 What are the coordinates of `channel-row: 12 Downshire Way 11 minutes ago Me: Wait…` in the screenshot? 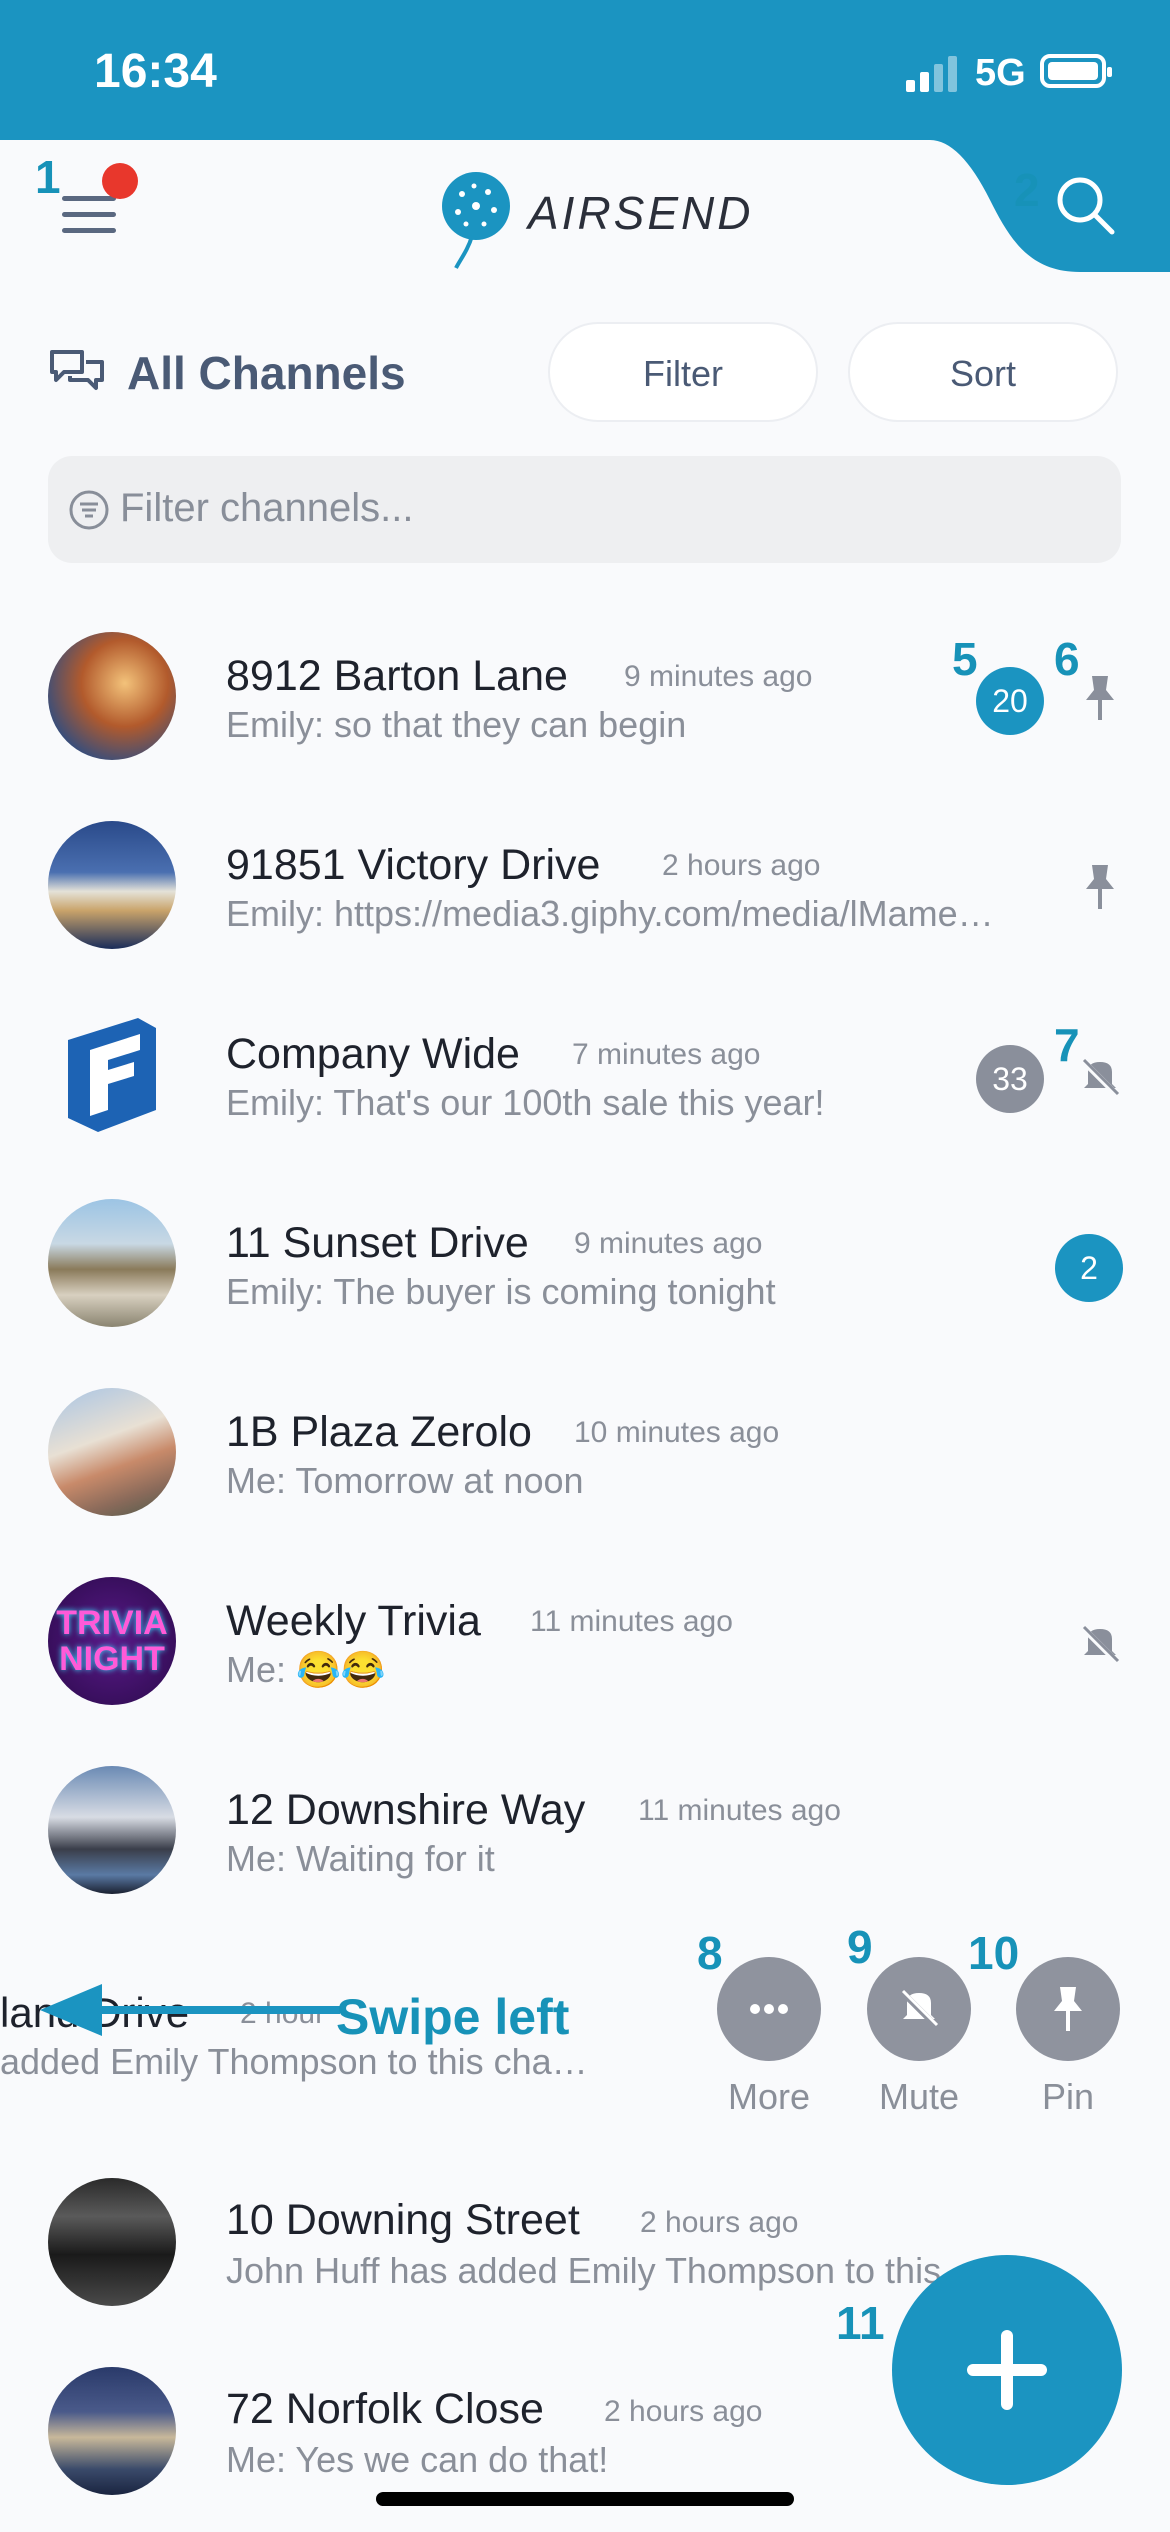 It's located at (585, 1838).